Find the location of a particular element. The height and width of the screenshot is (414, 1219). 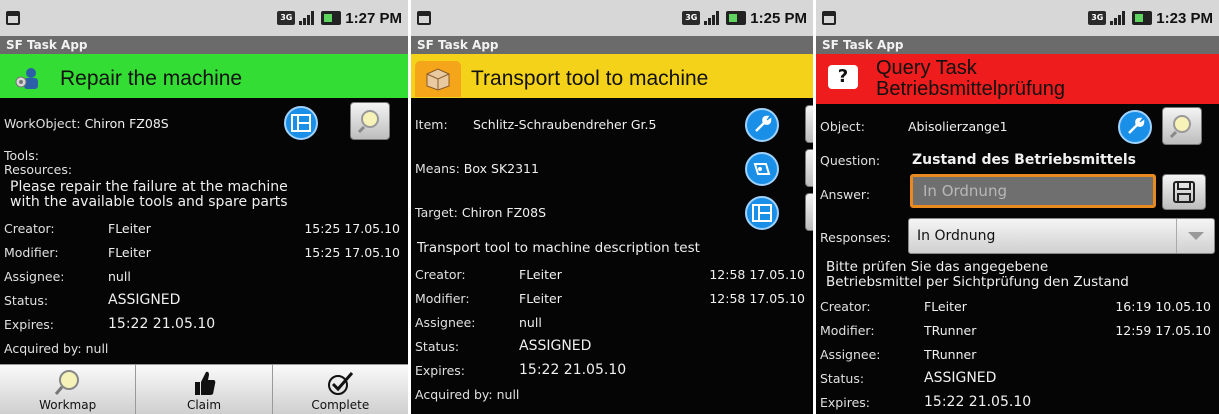

answer-input: In Ordnung is located at coordinates (1033, 191).